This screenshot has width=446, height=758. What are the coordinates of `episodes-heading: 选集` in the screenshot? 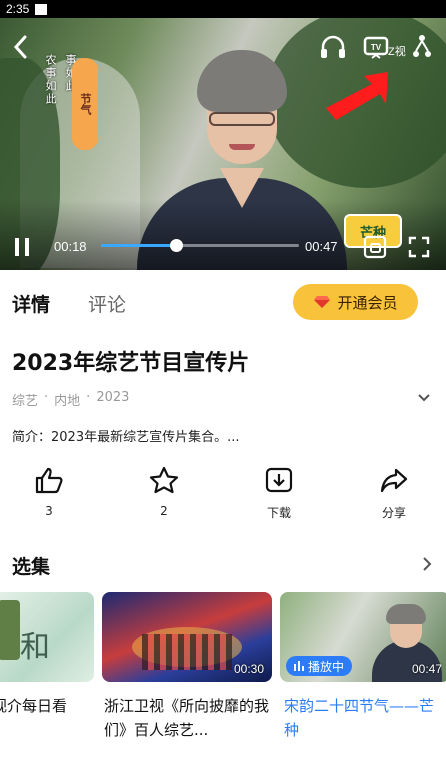 It's located at (31, 567).